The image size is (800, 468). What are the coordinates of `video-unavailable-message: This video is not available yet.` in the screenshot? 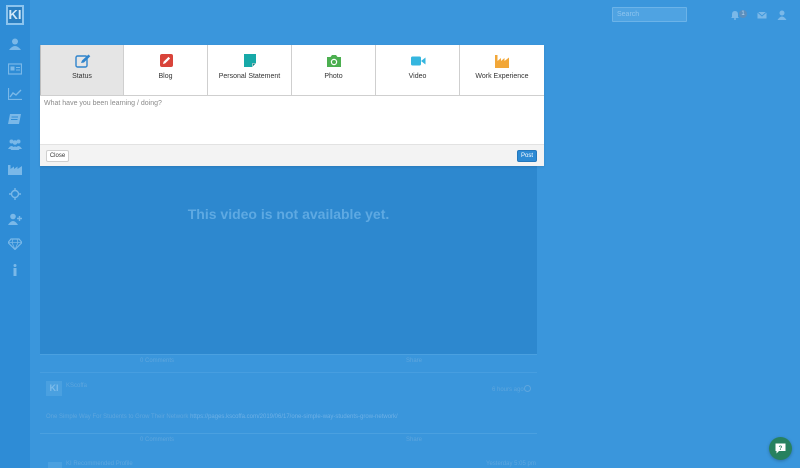 It's located at (288, 214).